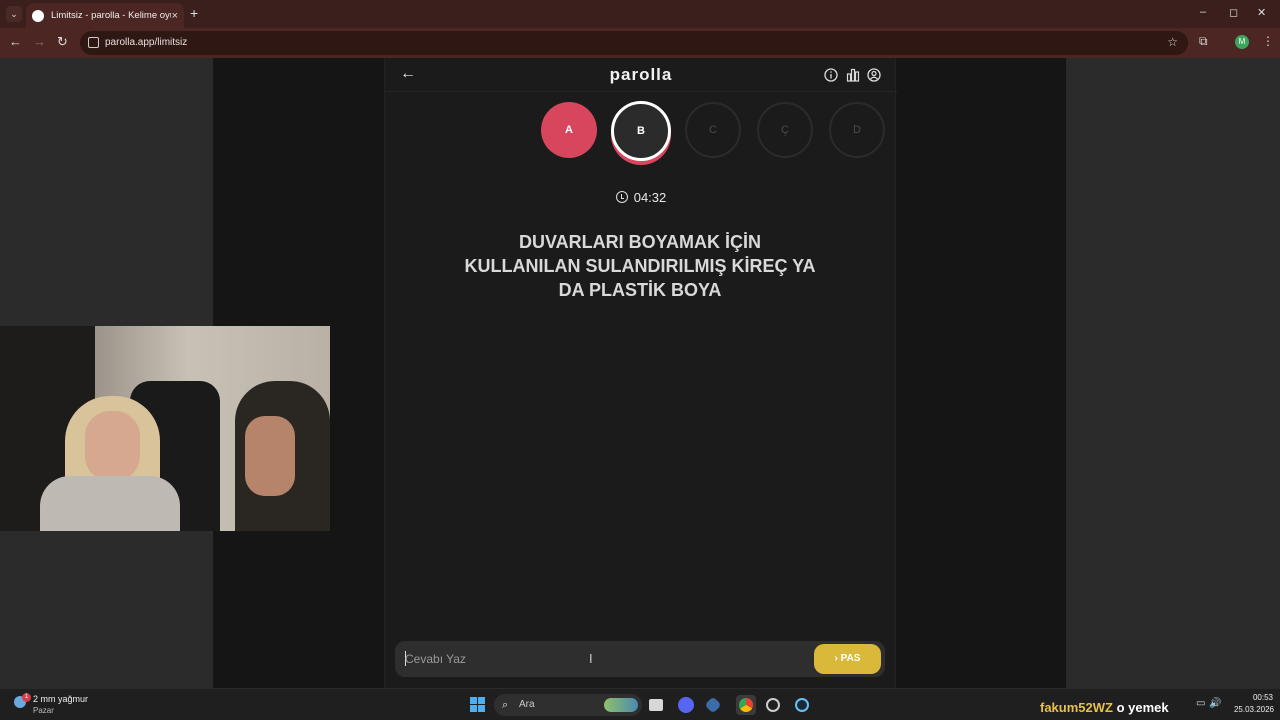 This screenshot has height=720, width=1280. I want to click on new-tab-button: +, so click(194, 13).